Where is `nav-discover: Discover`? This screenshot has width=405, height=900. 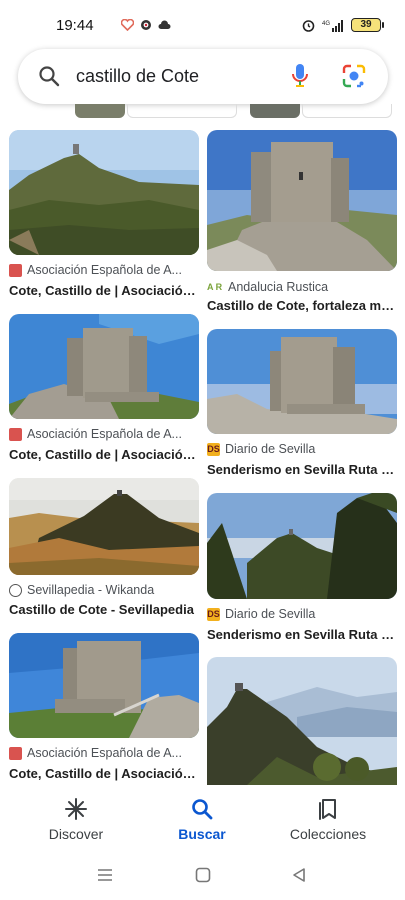 nav-discover: Discover is located at coordinates (76, 817).